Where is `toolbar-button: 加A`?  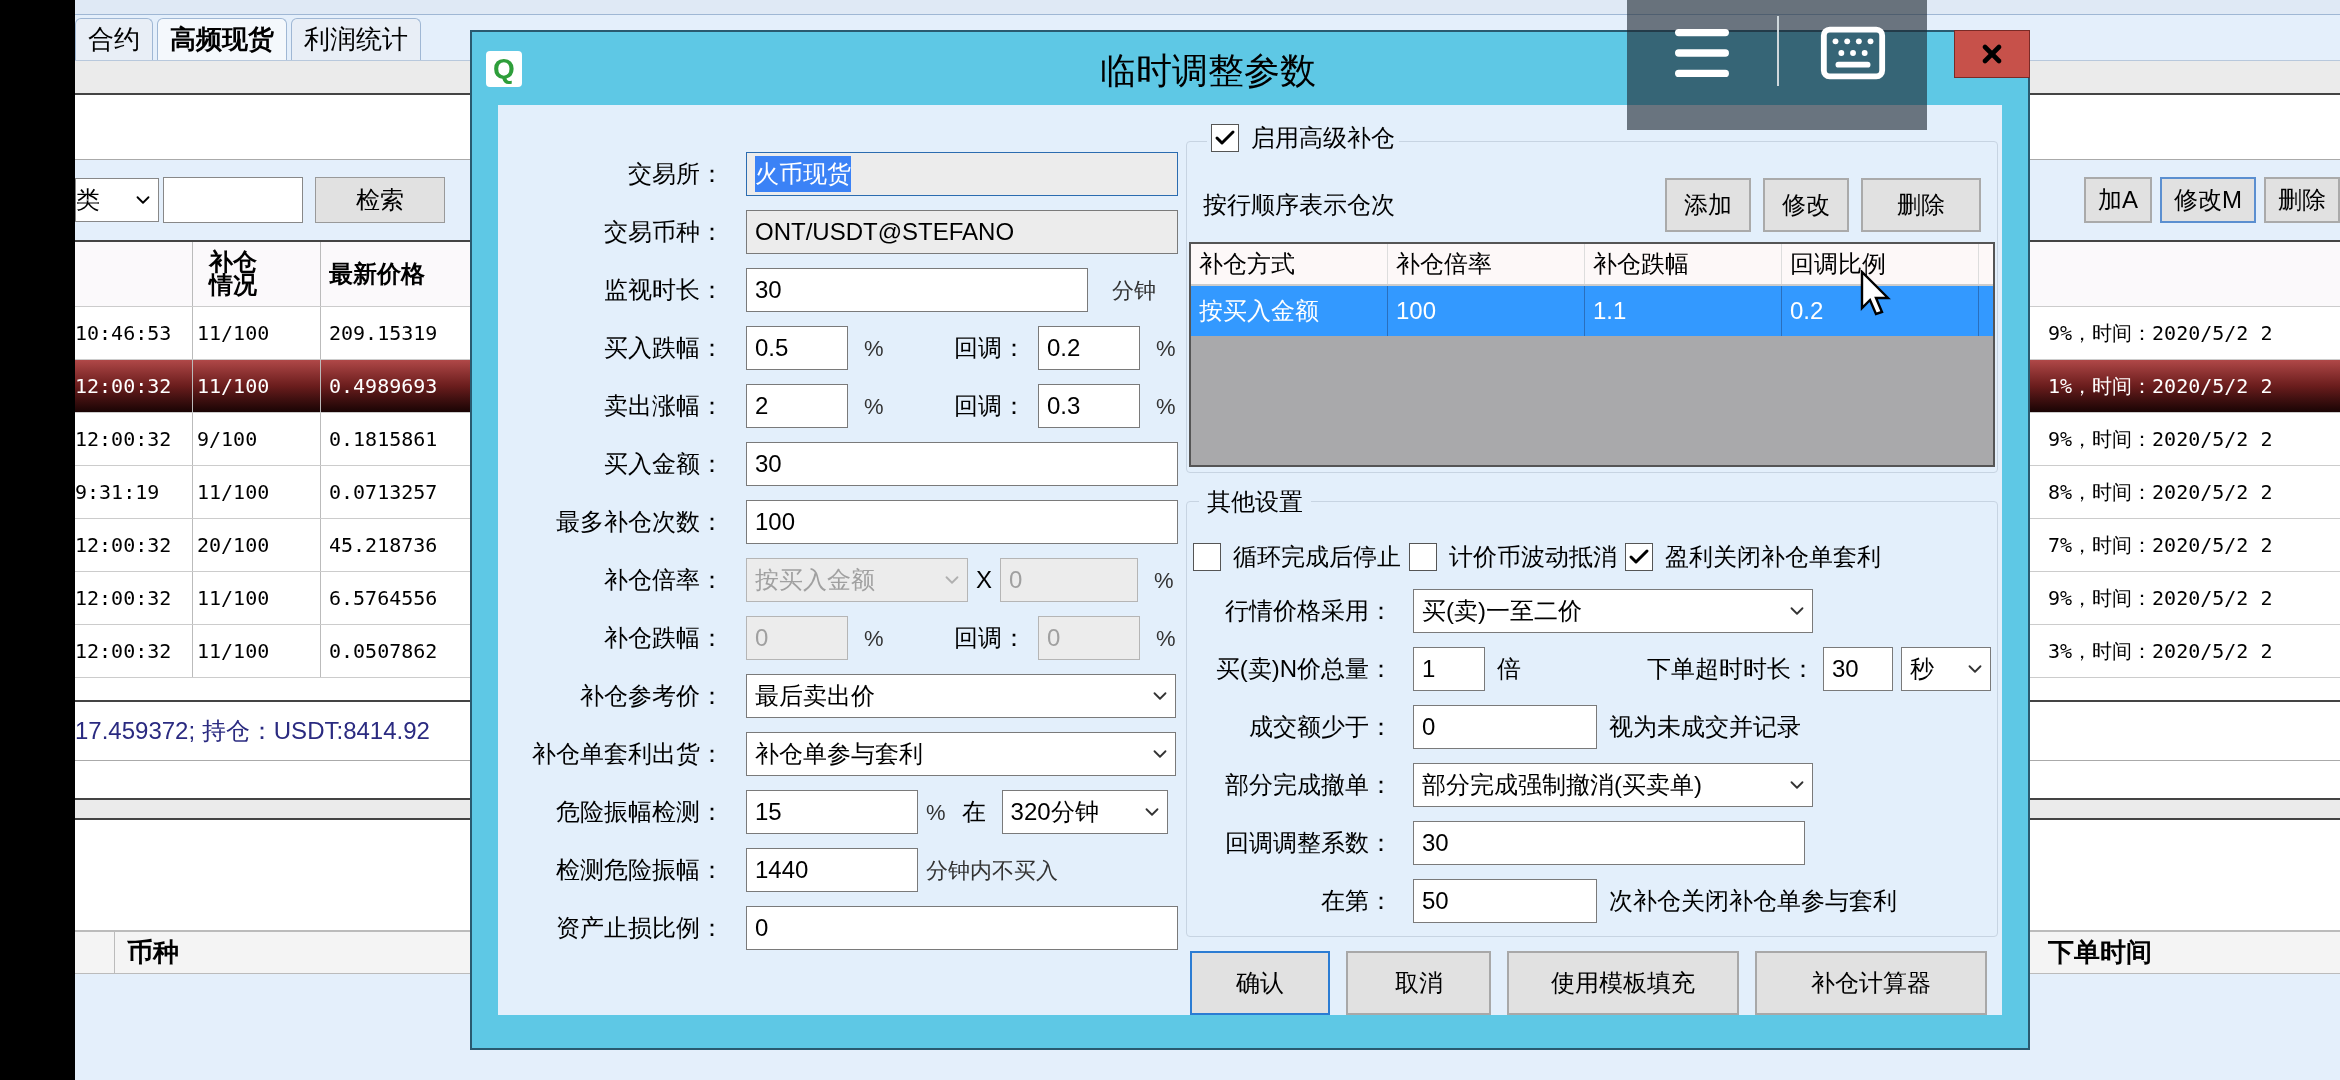 toolbar-button: 加A is located at coordinates (2118, 200).